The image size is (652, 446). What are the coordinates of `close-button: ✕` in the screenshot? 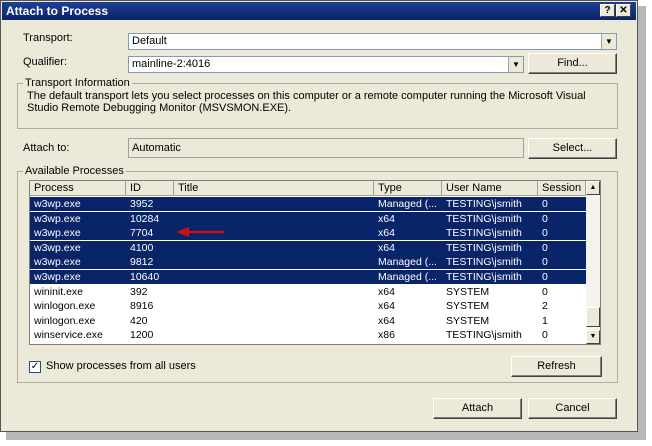 It's located at (623, 10).